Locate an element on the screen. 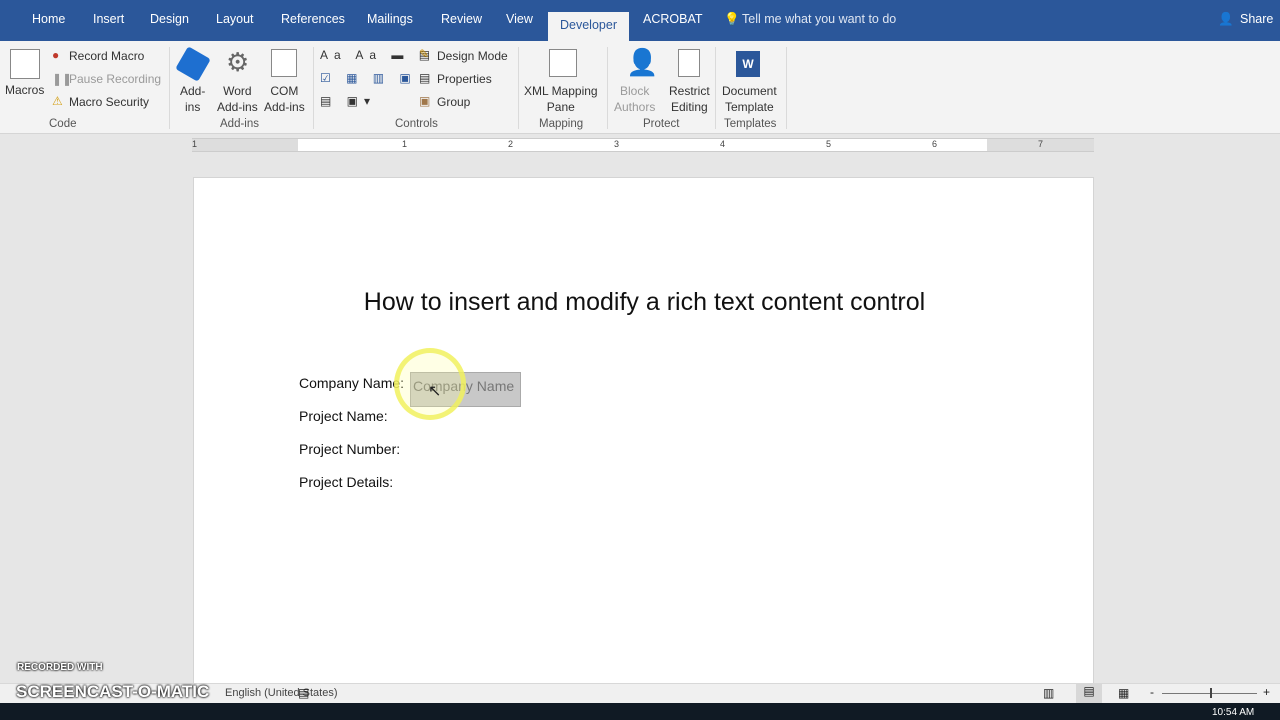 The height and width of the screenshot is (720, 1280). warning-icon: ⚠ is located at coordinates (57, 101).